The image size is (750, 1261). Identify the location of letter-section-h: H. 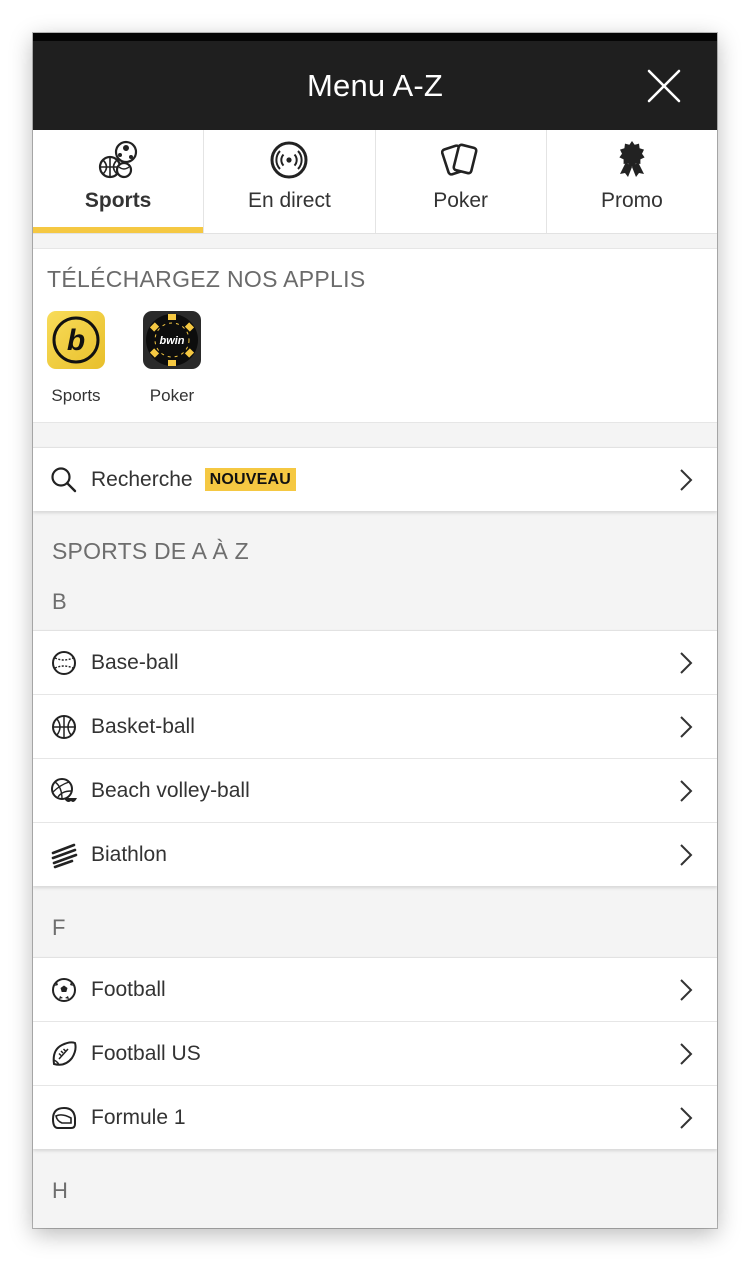
(375, 1184).